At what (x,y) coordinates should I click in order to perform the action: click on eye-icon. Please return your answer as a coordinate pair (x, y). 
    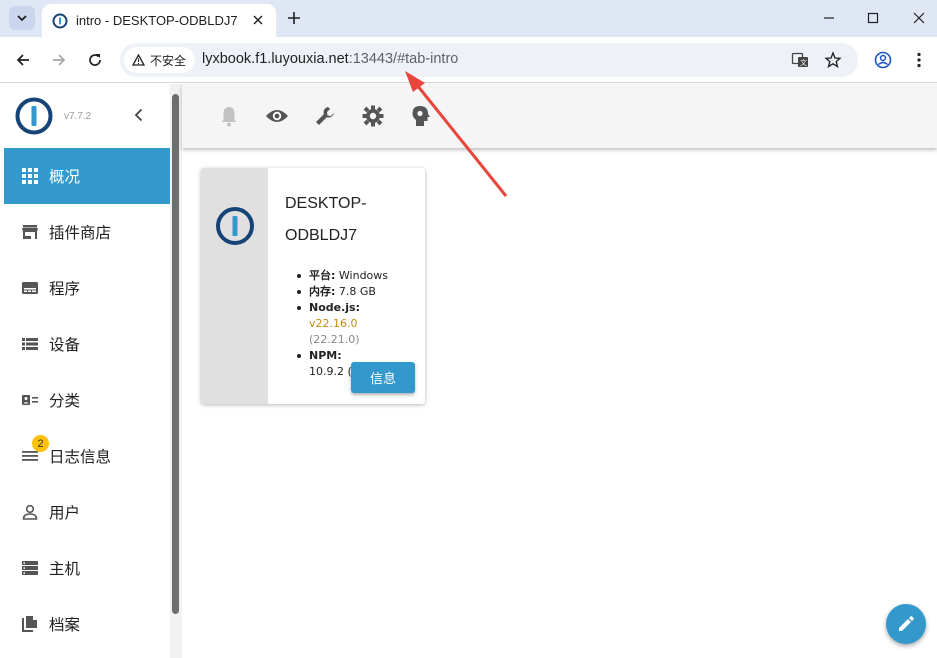
    Looking at the image, I should click on (277, 116).